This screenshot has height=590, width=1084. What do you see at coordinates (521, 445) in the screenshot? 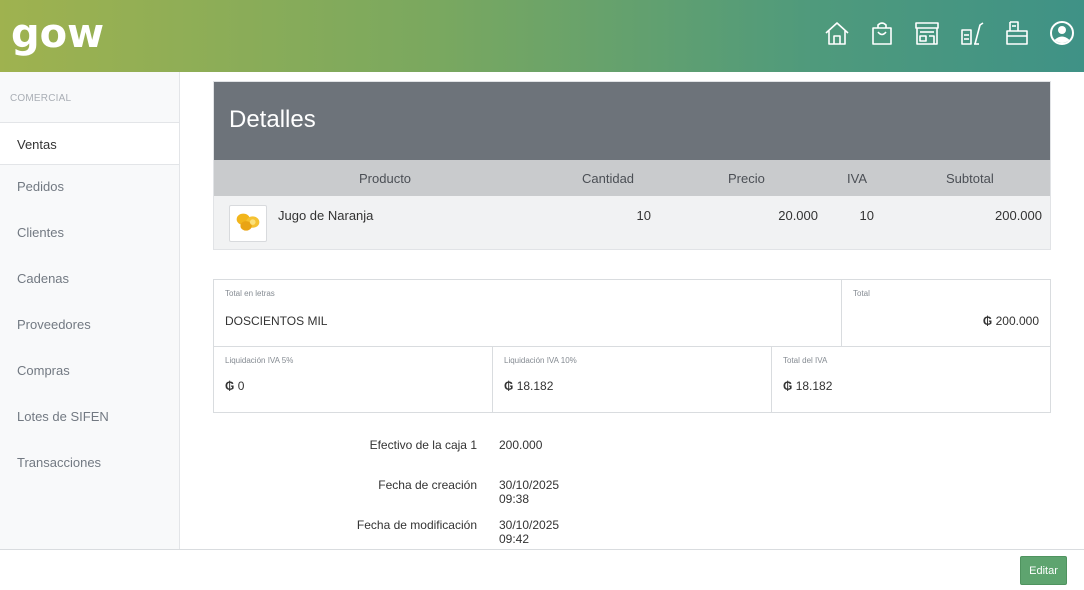
I see `info-value: 200.000` at bounding box center [521, 445].